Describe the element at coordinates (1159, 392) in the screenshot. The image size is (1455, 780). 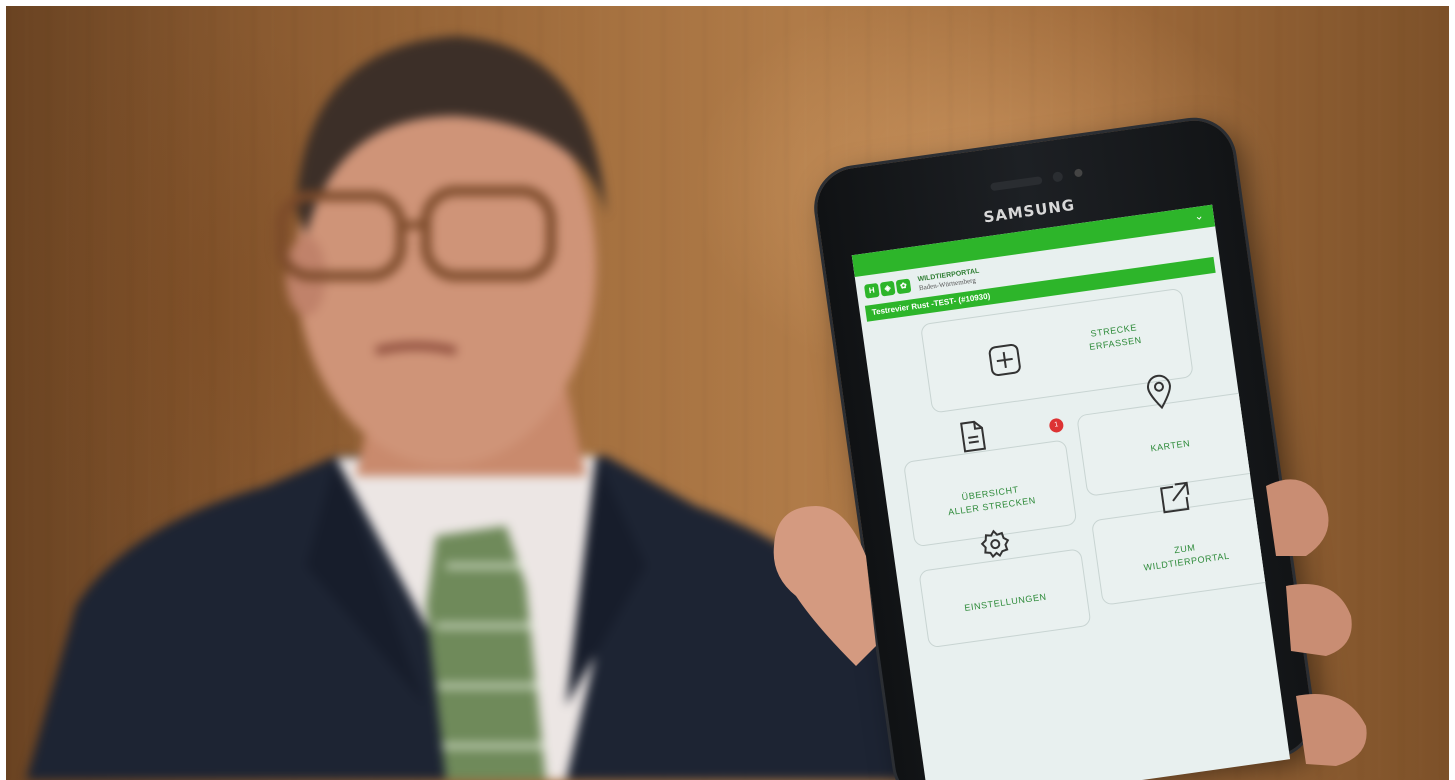
I see `map-pin-icon` at that location.